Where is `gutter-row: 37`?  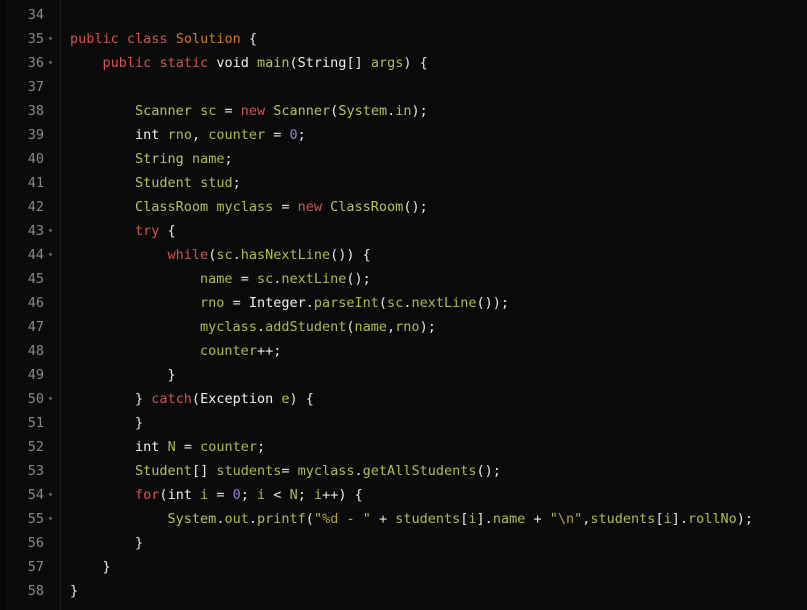
gutter-row: 37 is located at coordinates (32, 87).